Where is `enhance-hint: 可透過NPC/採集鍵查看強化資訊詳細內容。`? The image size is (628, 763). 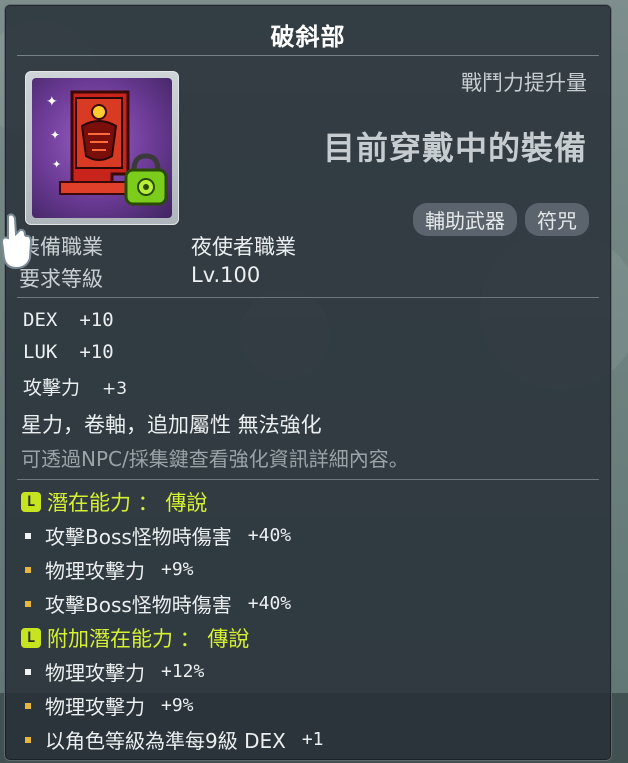 enhance-hint: 可透過NPC/採集鍵查看強化資訊詳細內容。 is located at coordinates (215, 459).